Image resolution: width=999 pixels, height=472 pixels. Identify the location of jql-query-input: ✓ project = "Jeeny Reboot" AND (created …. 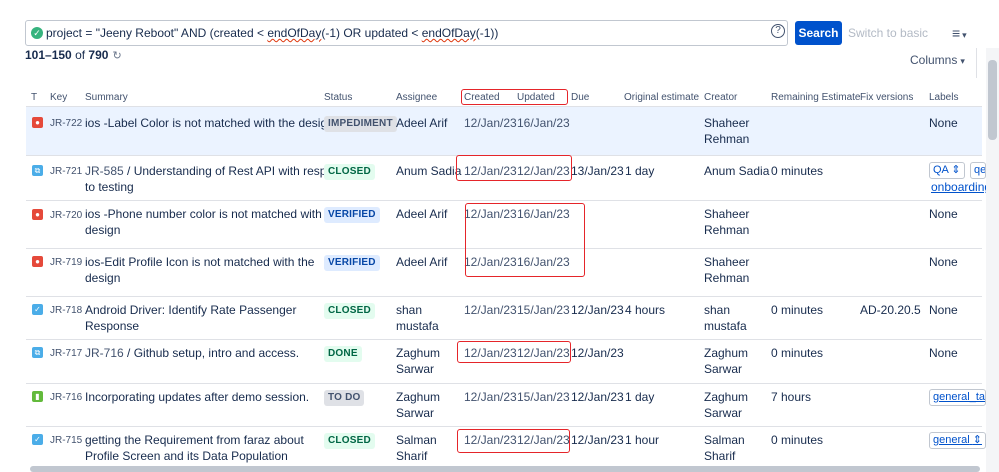
(406, 33).